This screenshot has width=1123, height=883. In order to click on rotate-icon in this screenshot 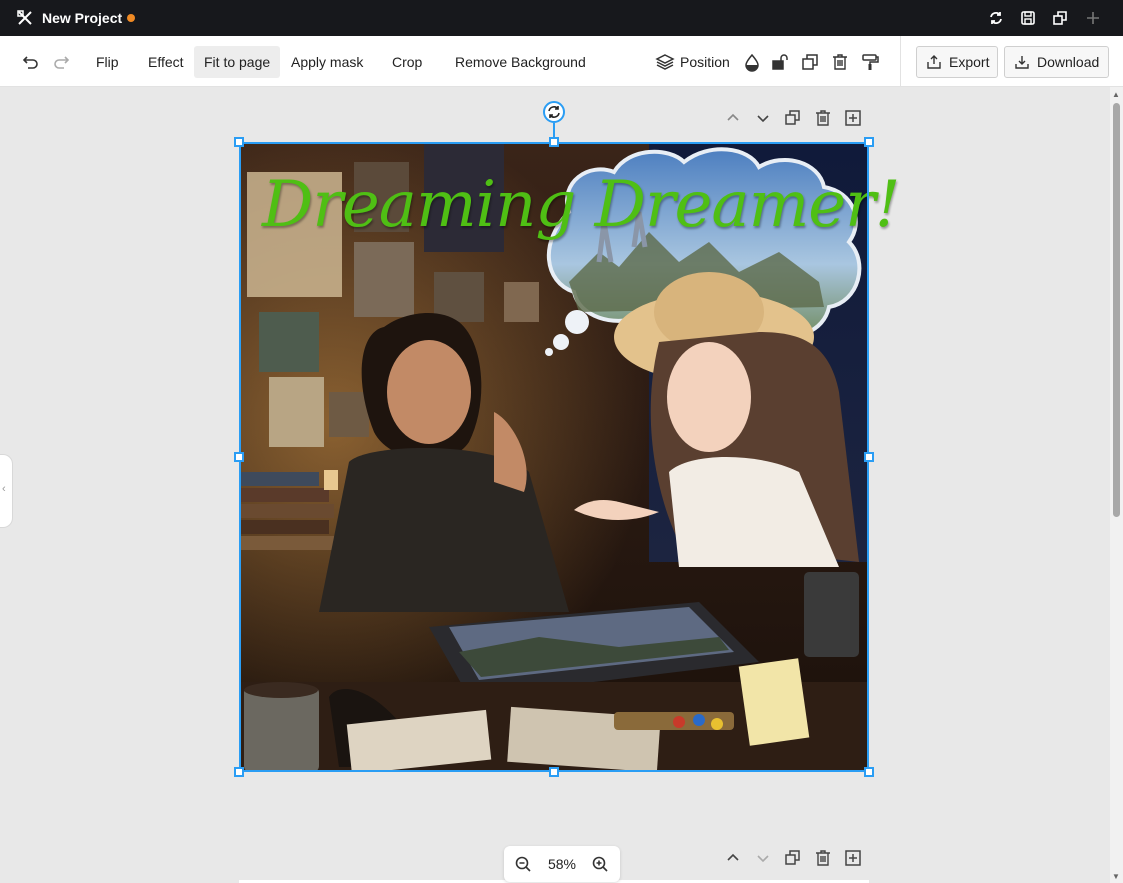, I will do `click(554, 112)`.